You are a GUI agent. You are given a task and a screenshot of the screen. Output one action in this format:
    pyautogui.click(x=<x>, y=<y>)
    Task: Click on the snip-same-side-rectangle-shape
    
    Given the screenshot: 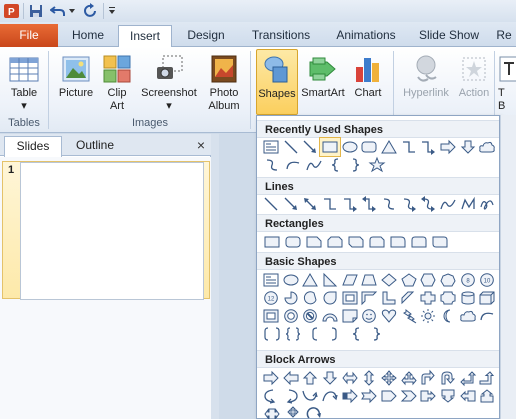 What is the action you would take?
    pyautogui.click(x=334, y=242)
    